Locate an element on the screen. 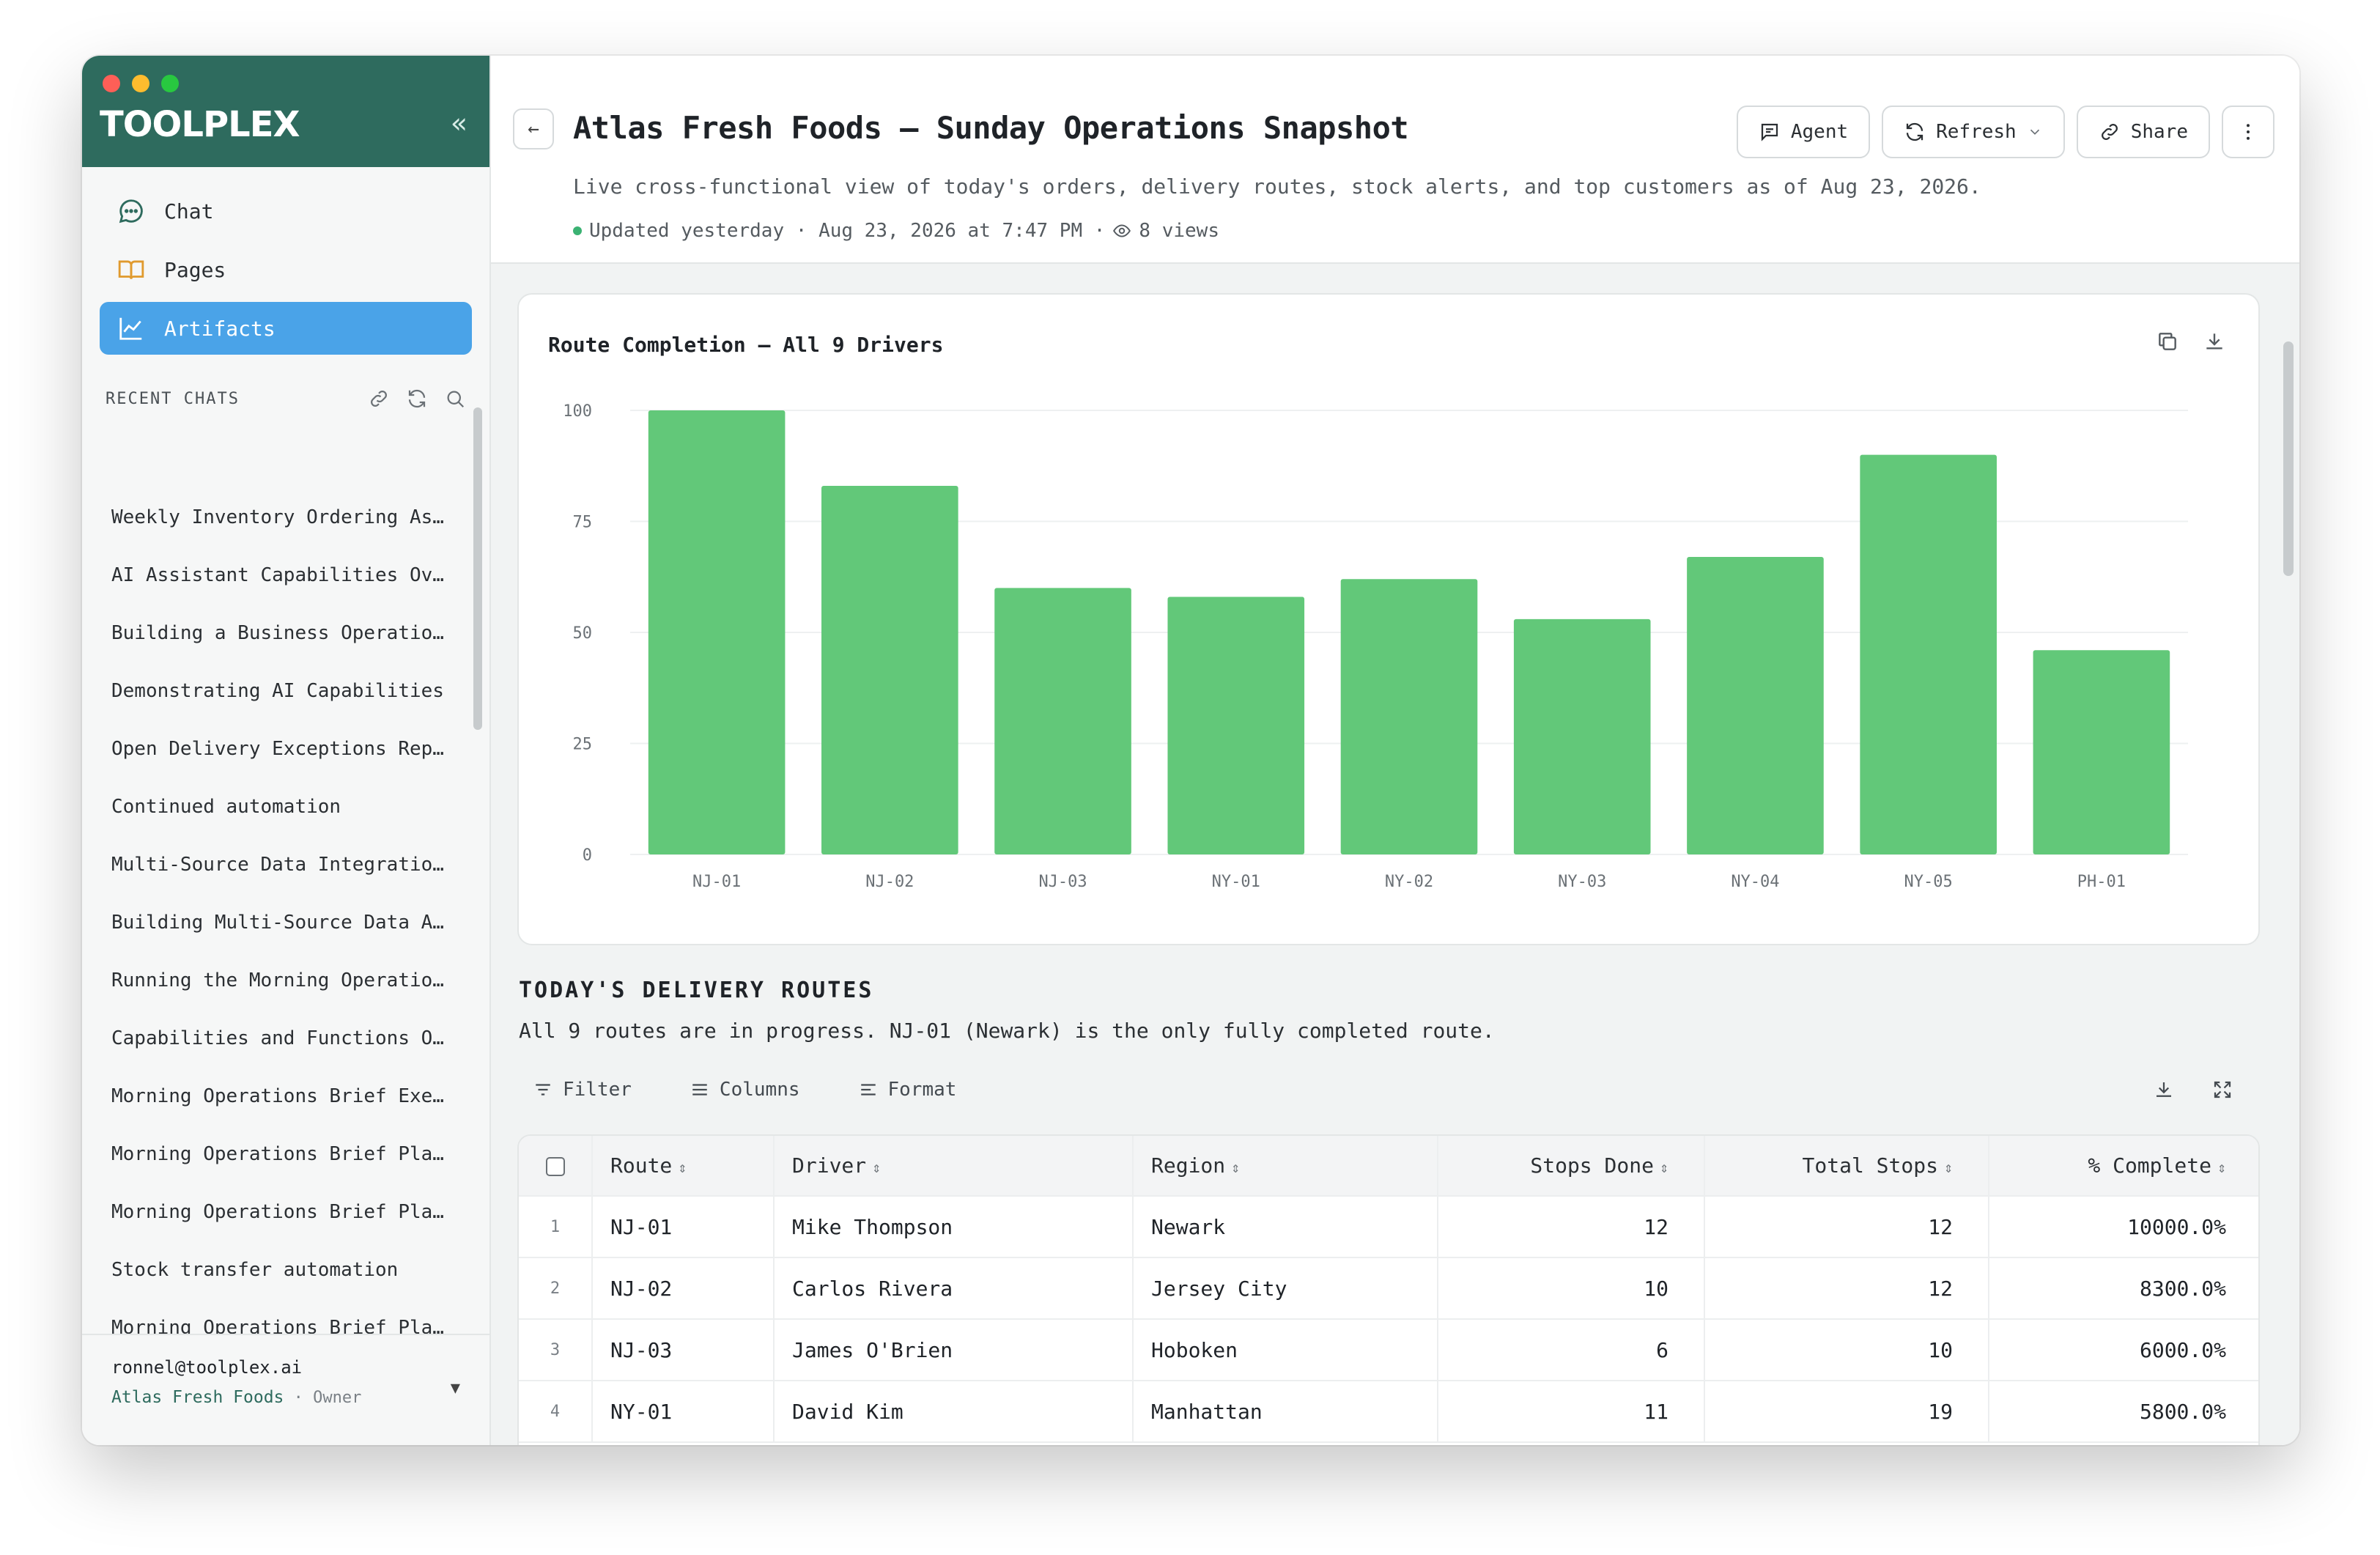 The width and height of the screenshot is (2380, 1555). cell-total-stops: 19 is located at coordinates (1846, 1412).